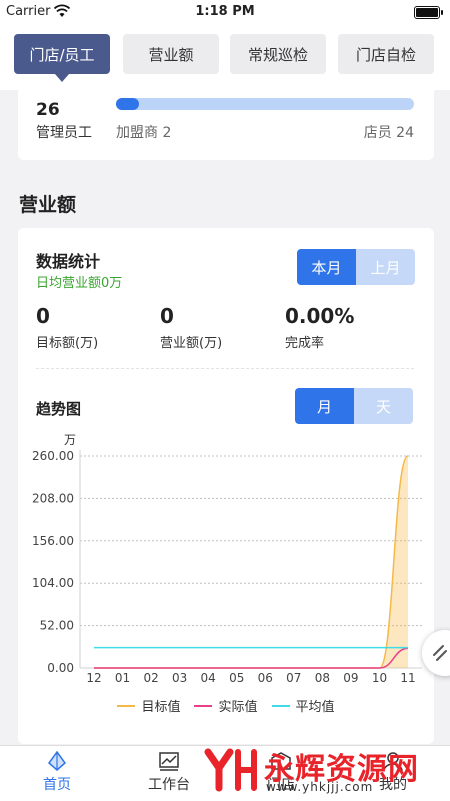 The image size is (450, 801). What do you see at coordinates (57, 626) in the screenshot?
I see `y-tick-label: 52.00` at bounding box center [57, 626].